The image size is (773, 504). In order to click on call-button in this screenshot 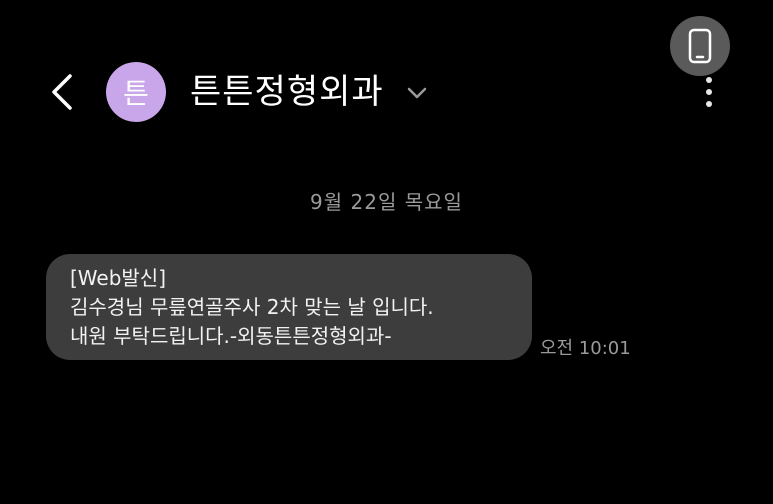, I will do `click(700, 46)`.